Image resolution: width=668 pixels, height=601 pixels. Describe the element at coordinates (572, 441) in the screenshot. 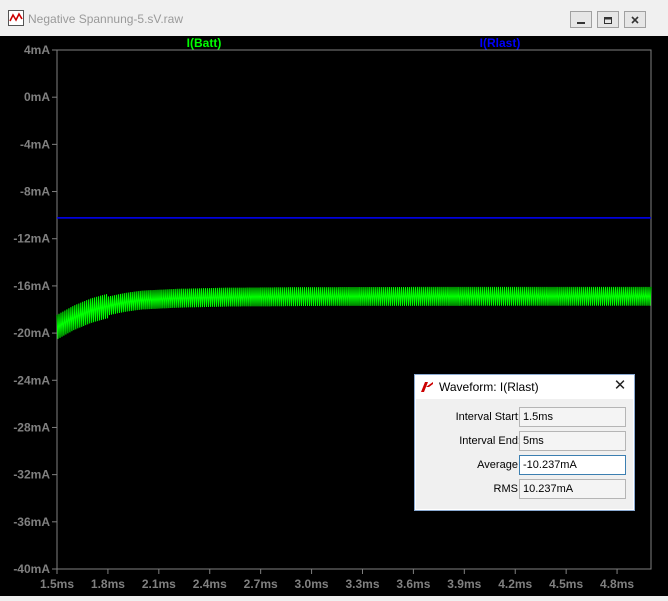

I see `interval-end-field: 5ms` at that location.